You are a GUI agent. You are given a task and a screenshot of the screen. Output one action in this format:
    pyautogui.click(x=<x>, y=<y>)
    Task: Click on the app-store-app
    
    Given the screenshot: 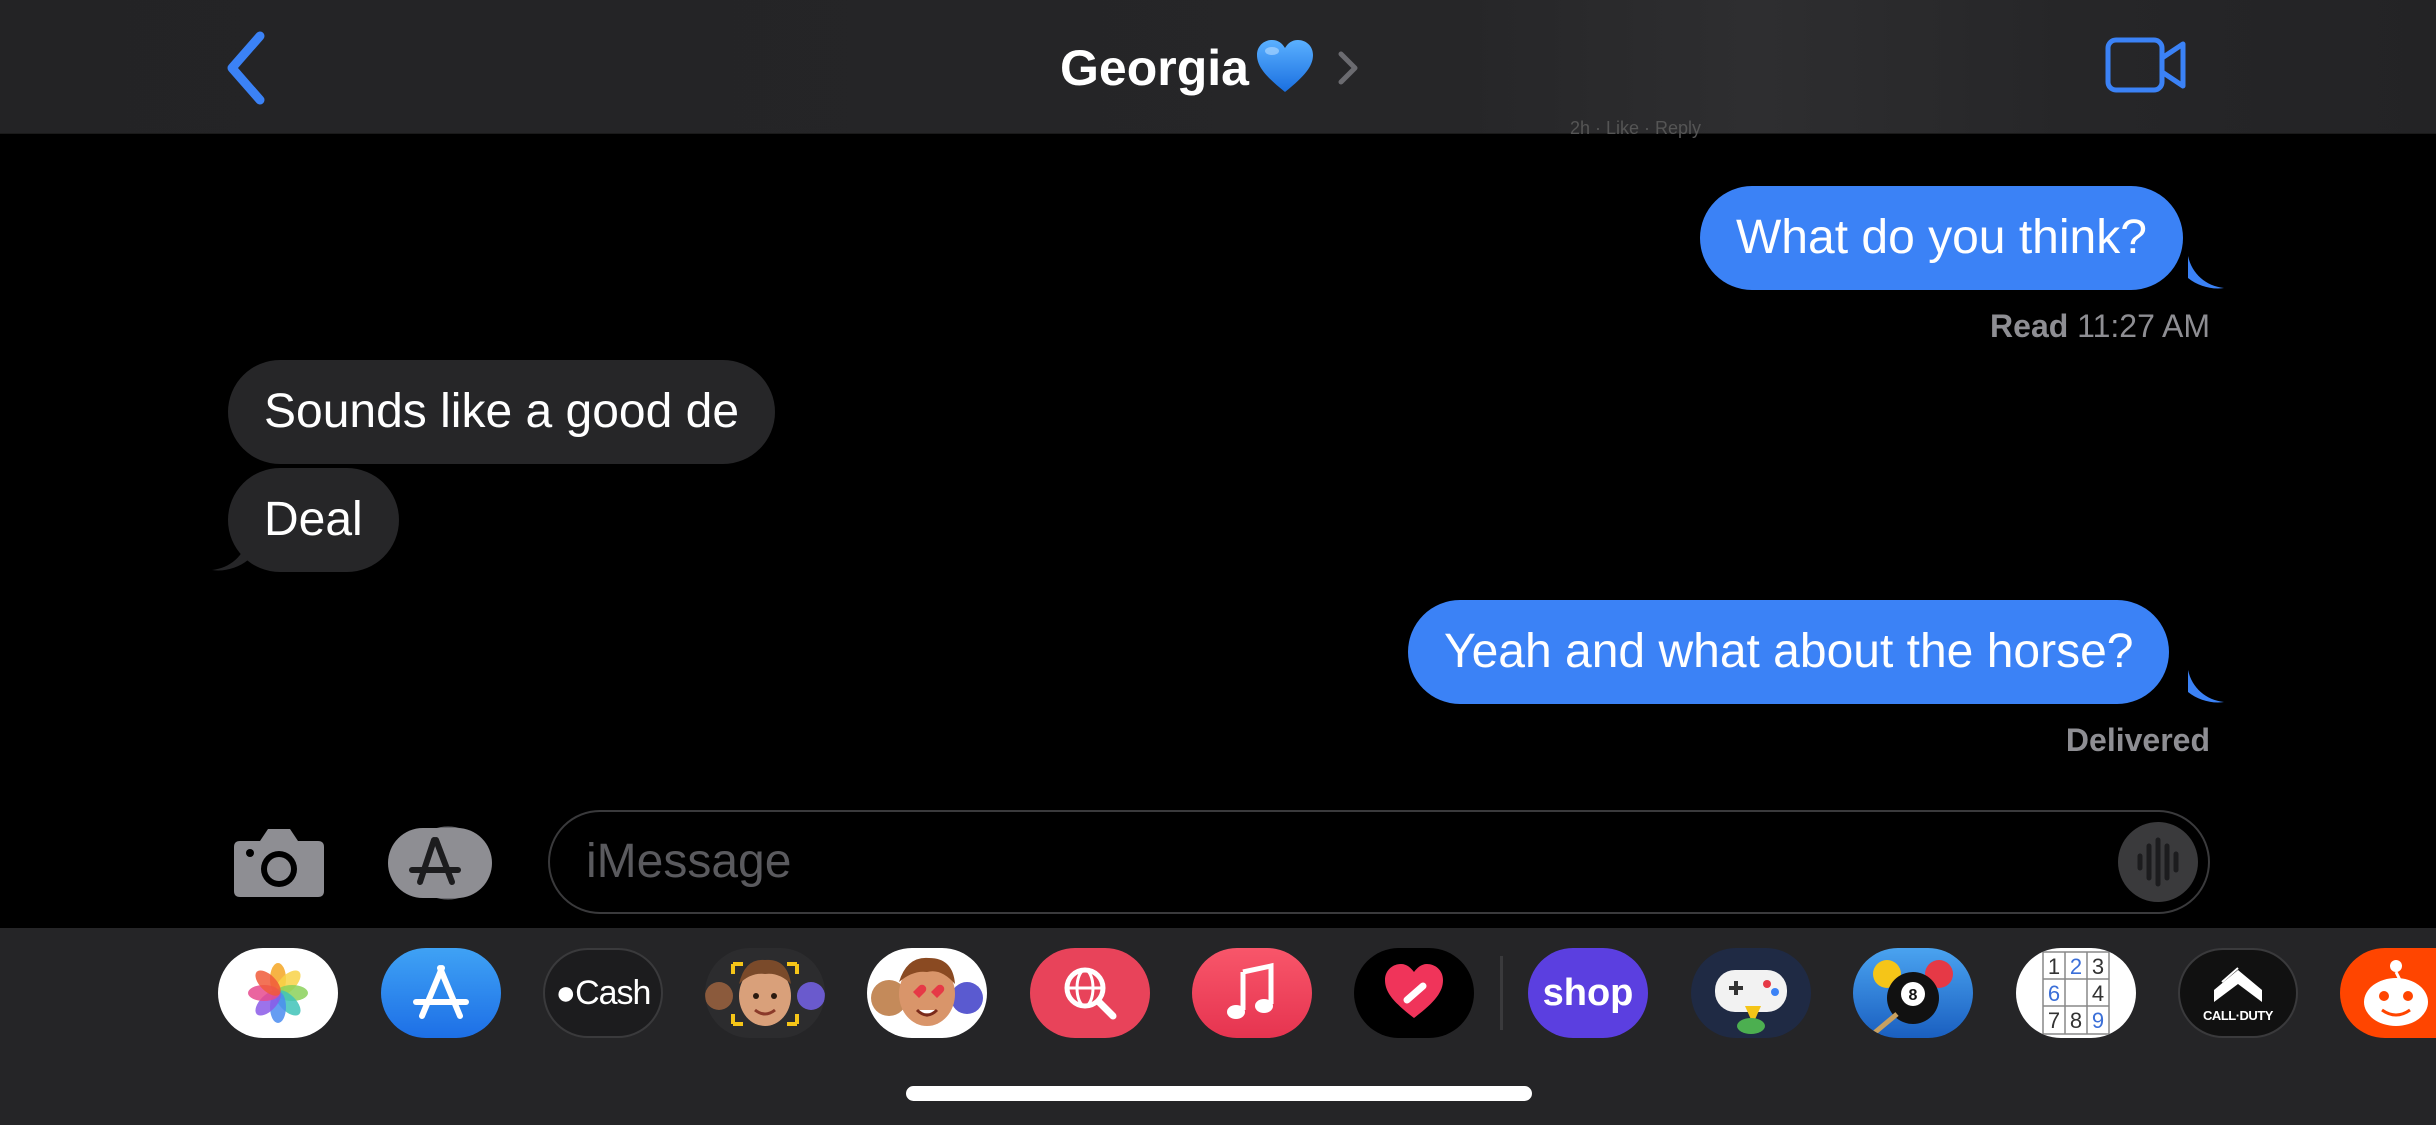 What is the action you would take?
    pyautogui.click(x=441, y=993)
    